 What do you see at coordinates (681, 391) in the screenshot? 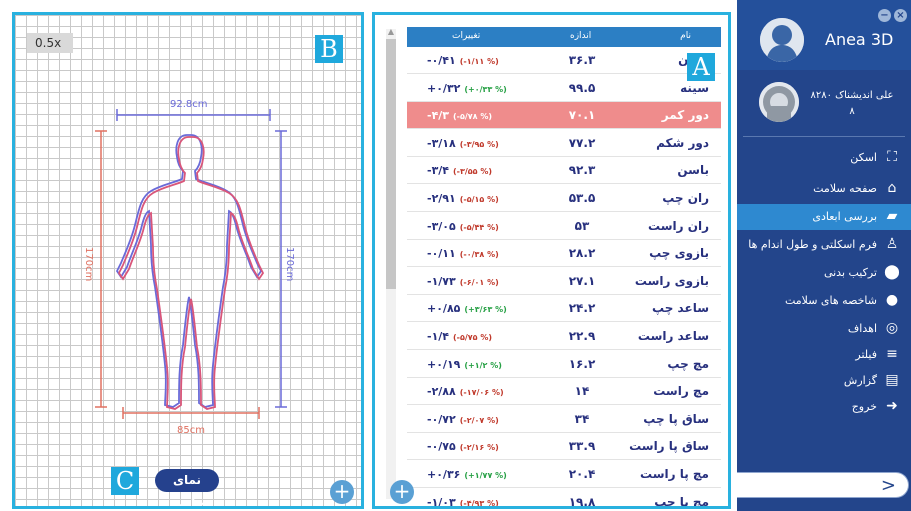
I see `row-name: مچ راست` at bounding box center [681, 391].